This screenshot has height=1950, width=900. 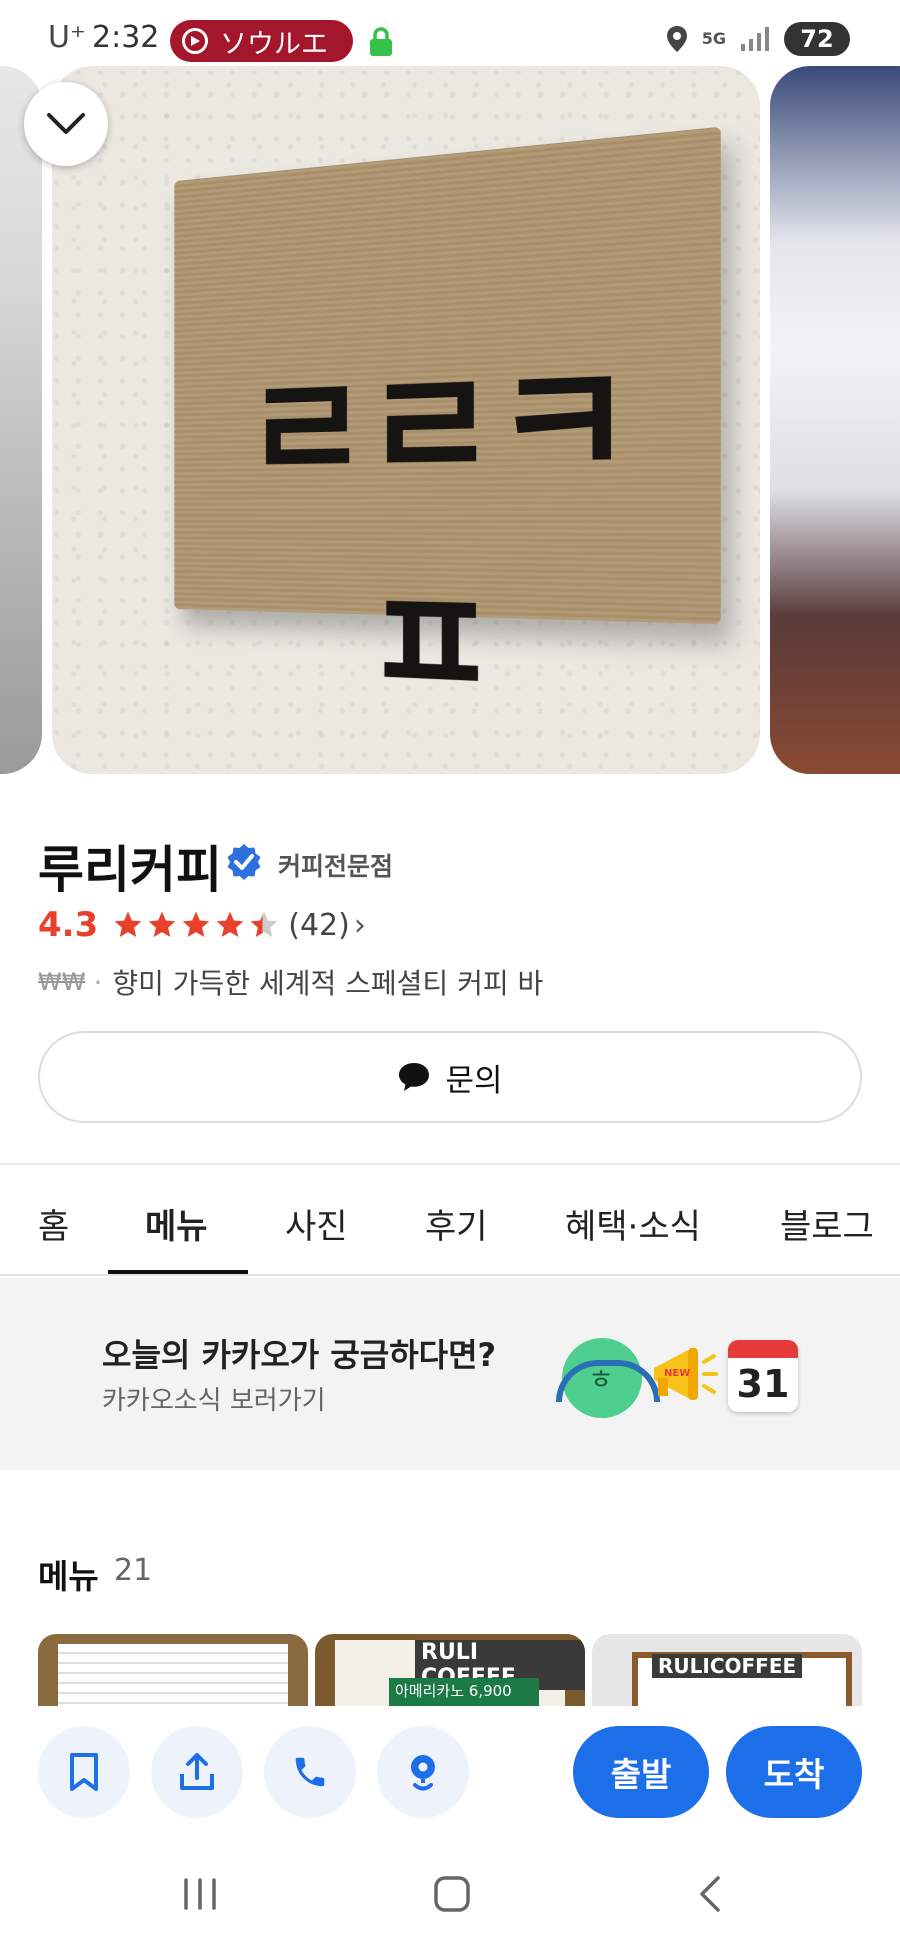 I want to click on chevron-right-icon: ›, so click(x=359, y=925).